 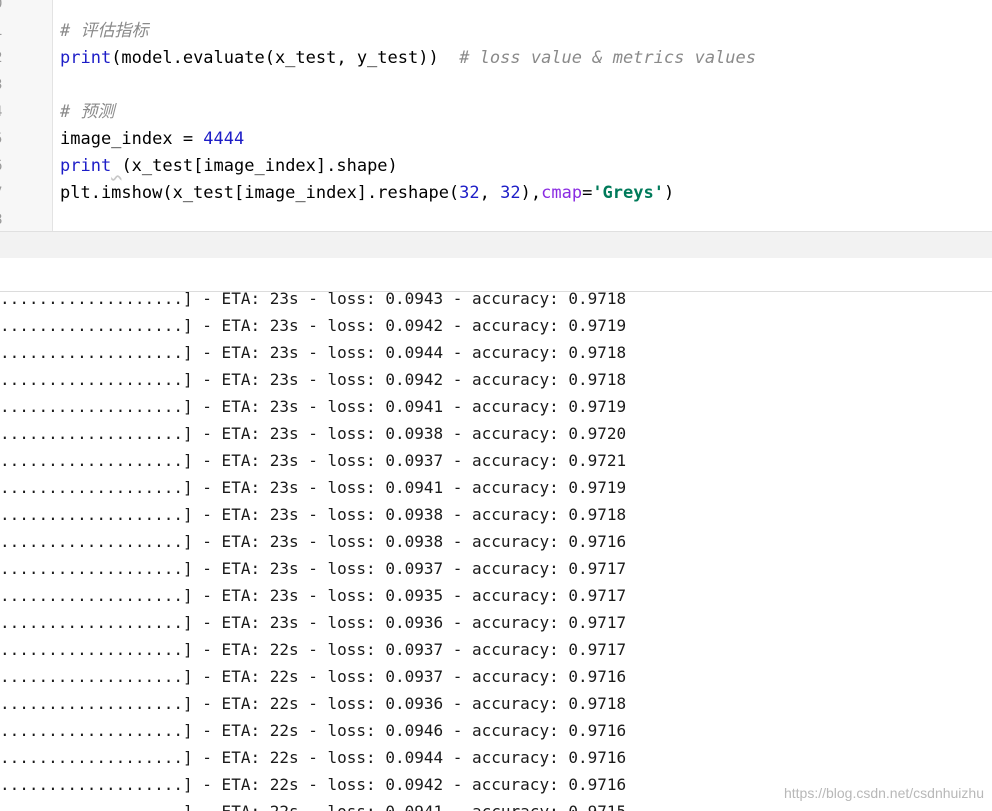 What do you see at coordinates (132, 139) in the screenshot?
I see `code-token: image_index =` at bounding box center [132, 139].